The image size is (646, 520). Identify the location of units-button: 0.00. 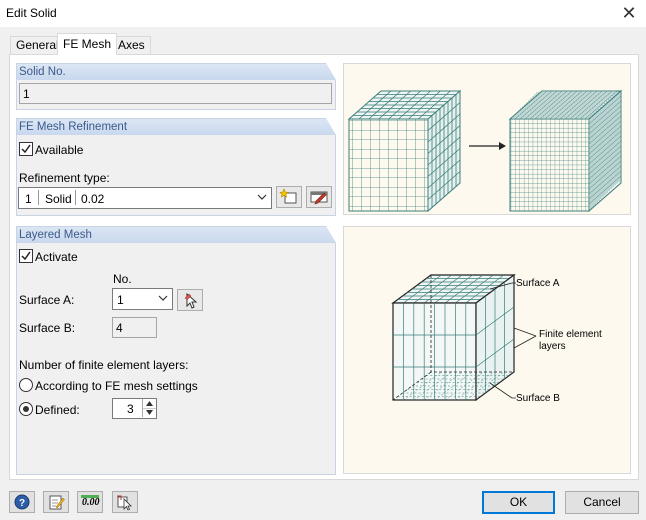
(90, 502).